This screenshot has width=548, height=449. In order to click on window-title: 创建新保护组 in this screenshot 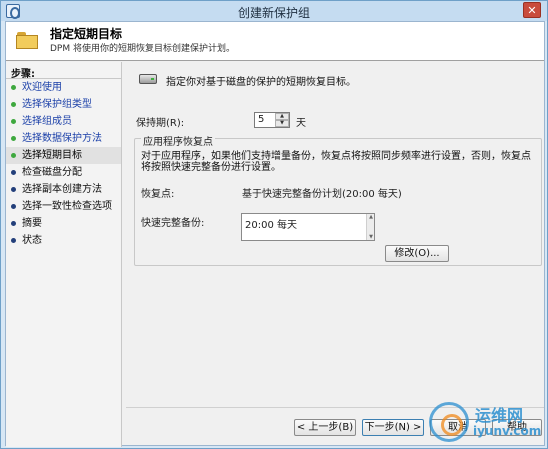, I will do `click(273, 13)`.